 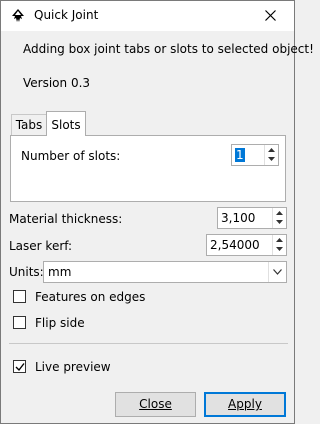 What do you see at coordinates (19, 322) in the screenshot?
I see `flip-side-checkbox` at bounding box center [19, 322].